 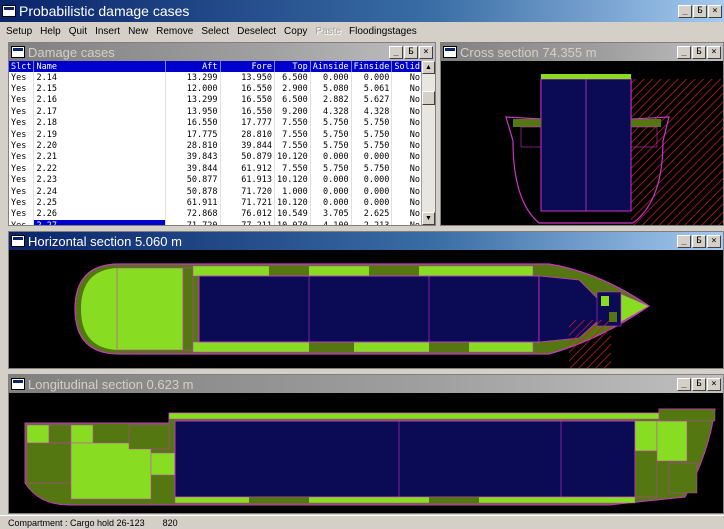 I want to click on menu-item-copy: Copy, so click(x=295, y=31).